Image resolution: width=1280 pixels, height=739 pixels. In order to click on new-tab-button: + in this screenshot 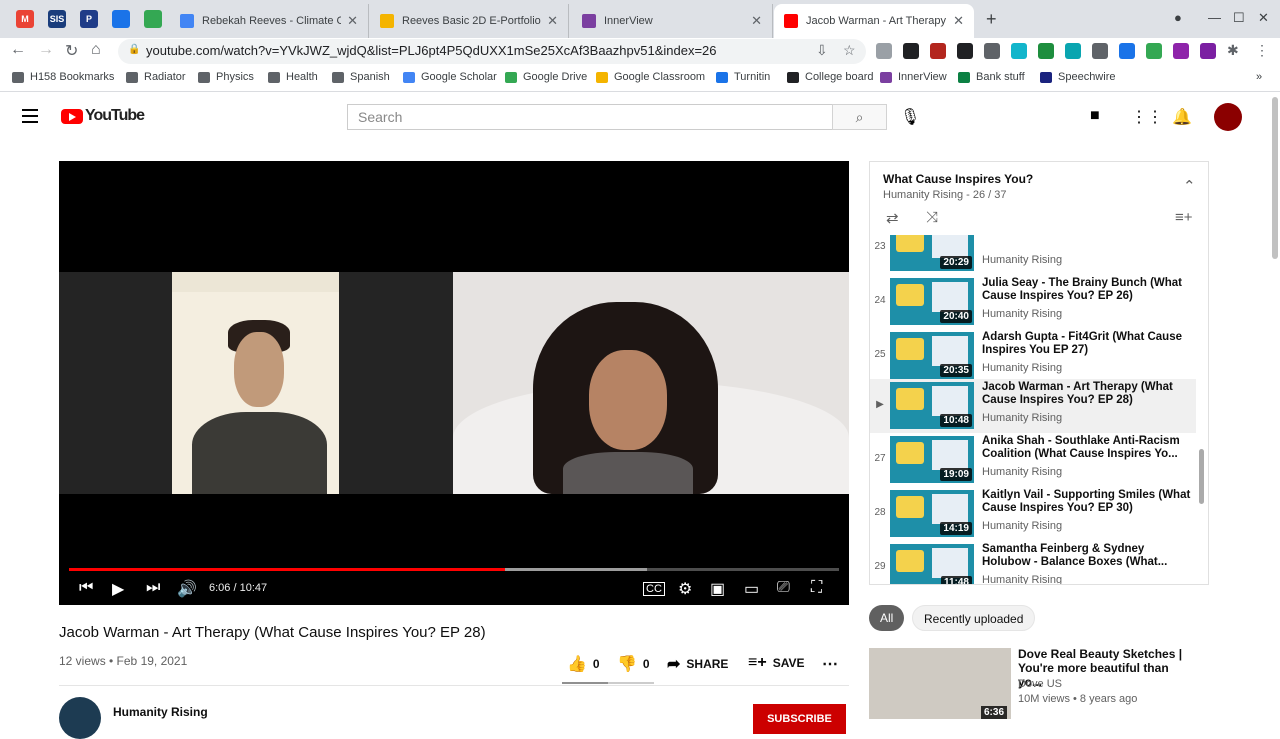, I will do `click(991, 19)`.